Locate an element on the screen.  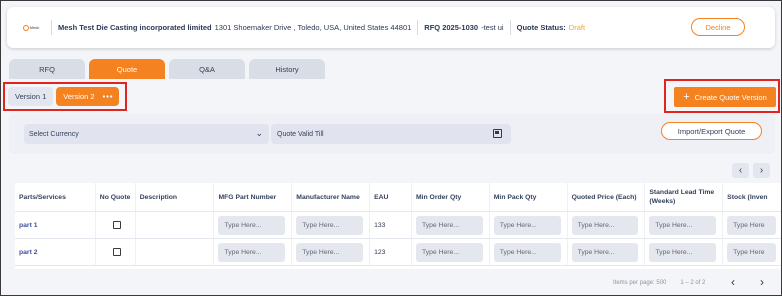
column-header: Quoted Price (Each) is located at coordinates (607, 197).